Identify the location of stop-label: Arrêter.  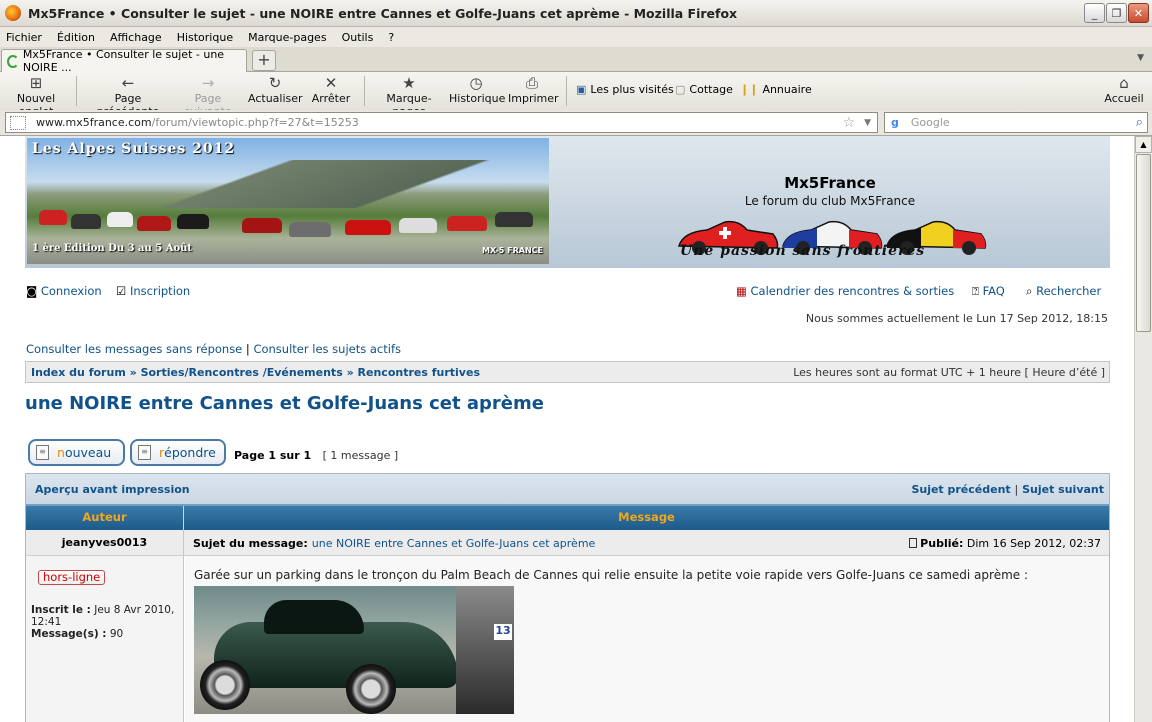
(331, 98).